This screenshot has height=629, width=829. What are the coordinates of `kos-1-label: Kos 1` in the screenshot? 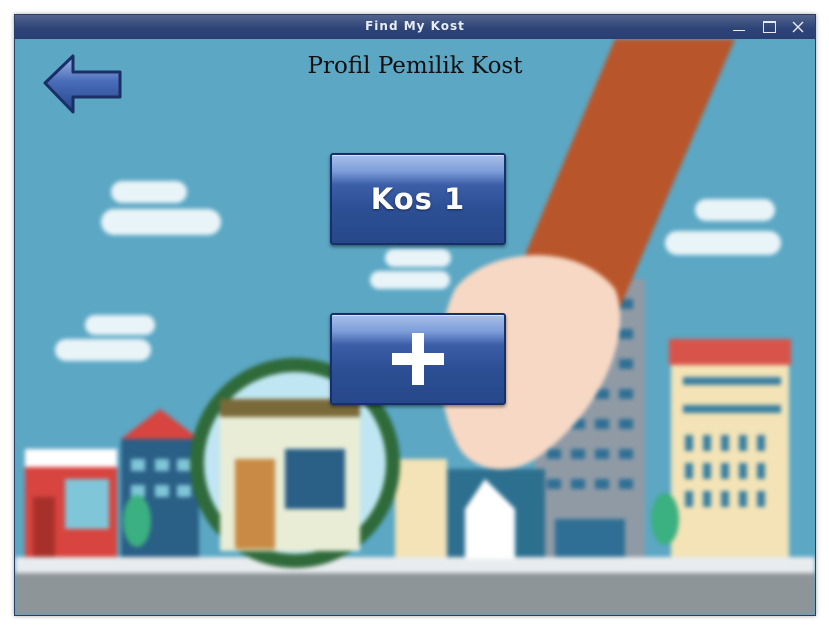 It's located at (418, 199).